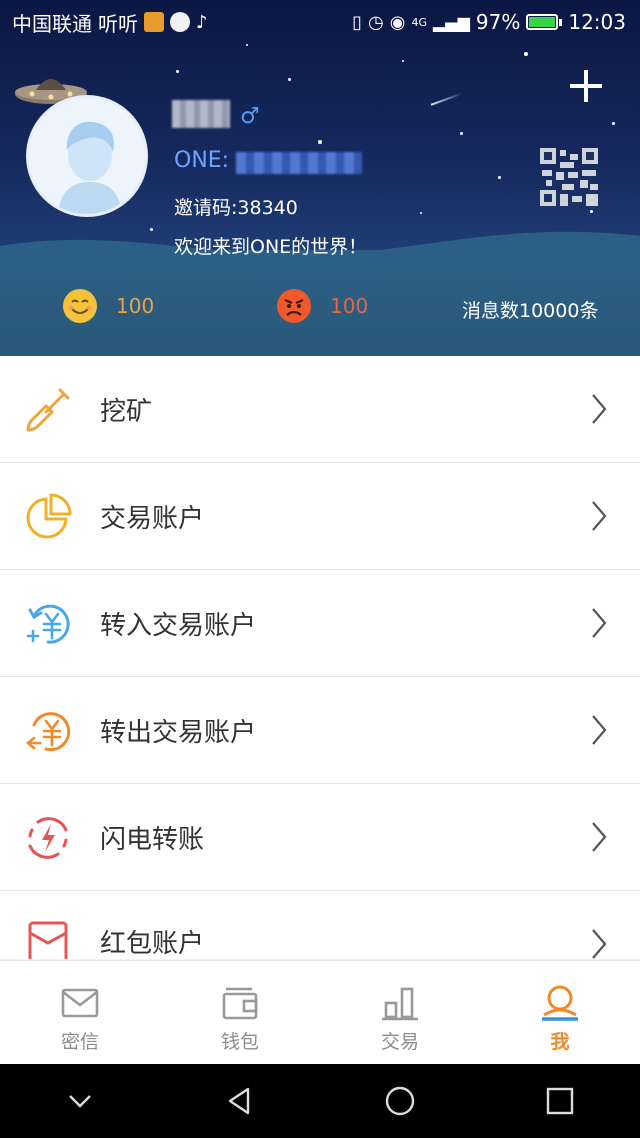 The width and height of the screenshot is (640, 1138). I want to click on menu-item-label: 转出交易账户, so click(178, 732).